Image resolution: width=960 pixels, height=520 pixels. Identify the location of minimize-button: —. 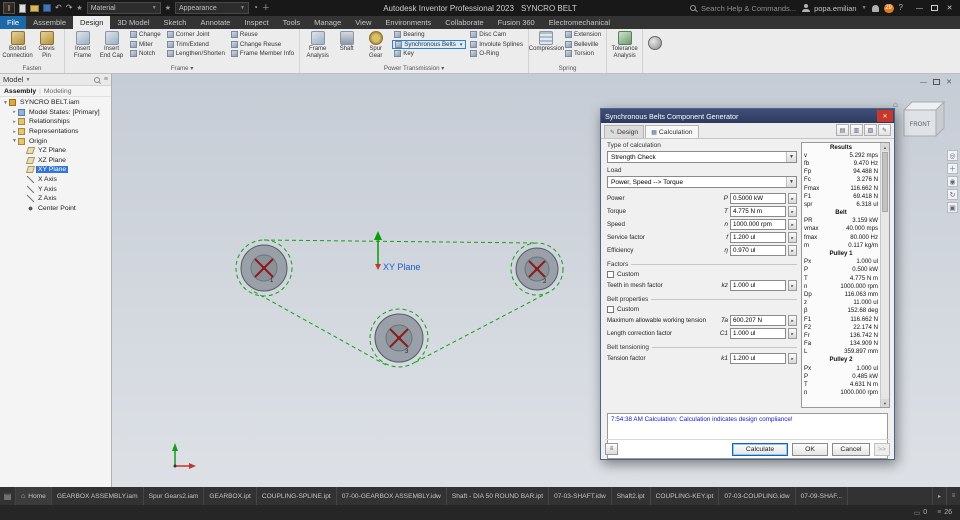
(919, 8).